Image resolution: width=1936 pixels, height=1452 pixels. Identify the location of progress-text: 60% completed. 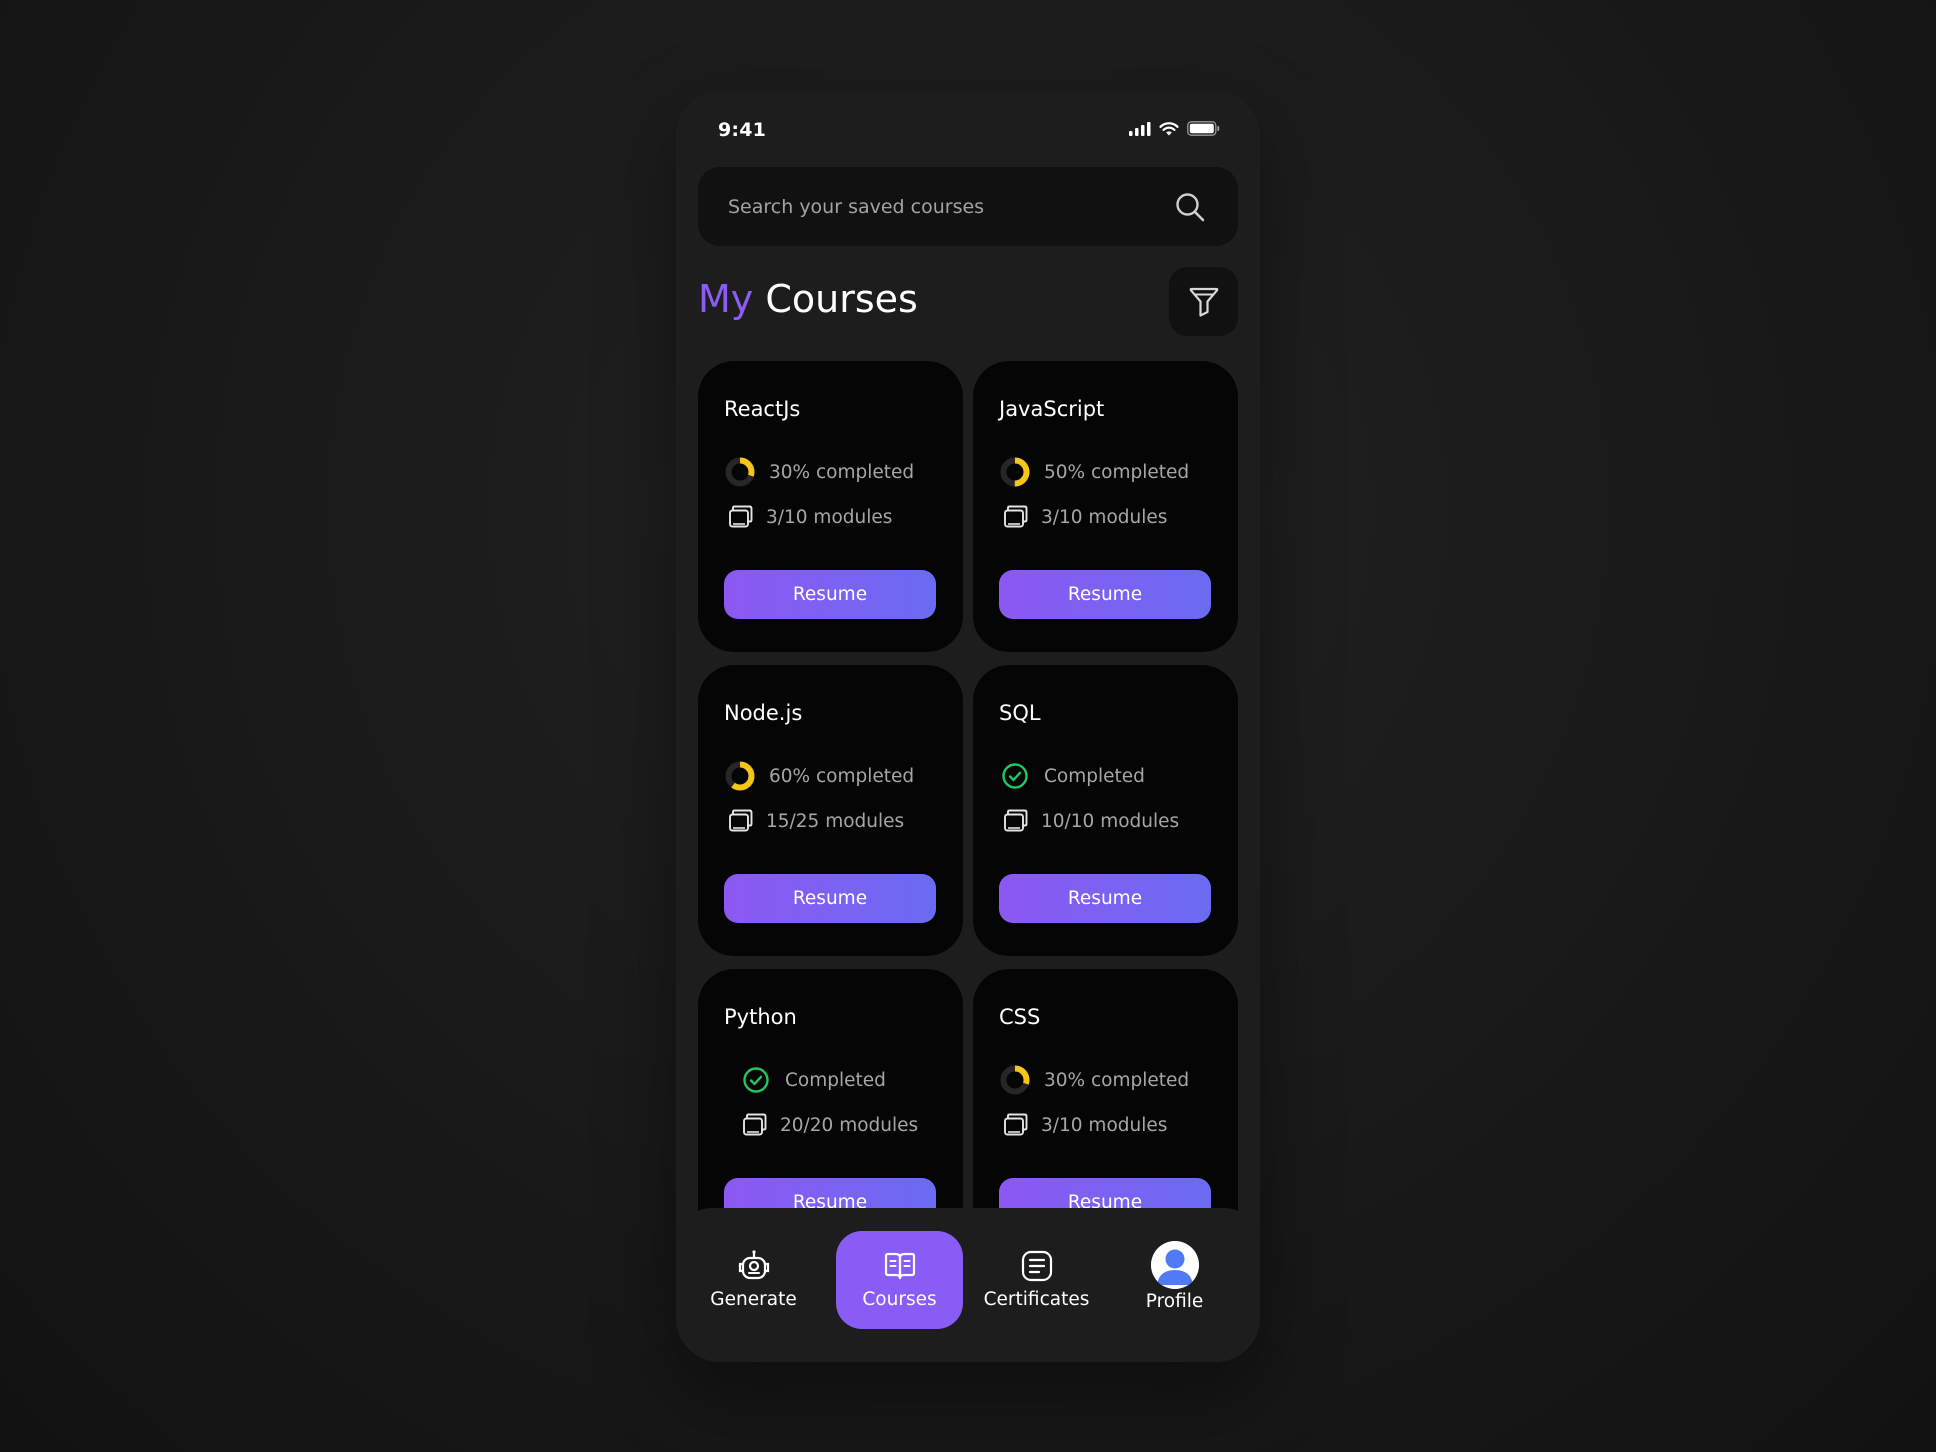
(842, 776).